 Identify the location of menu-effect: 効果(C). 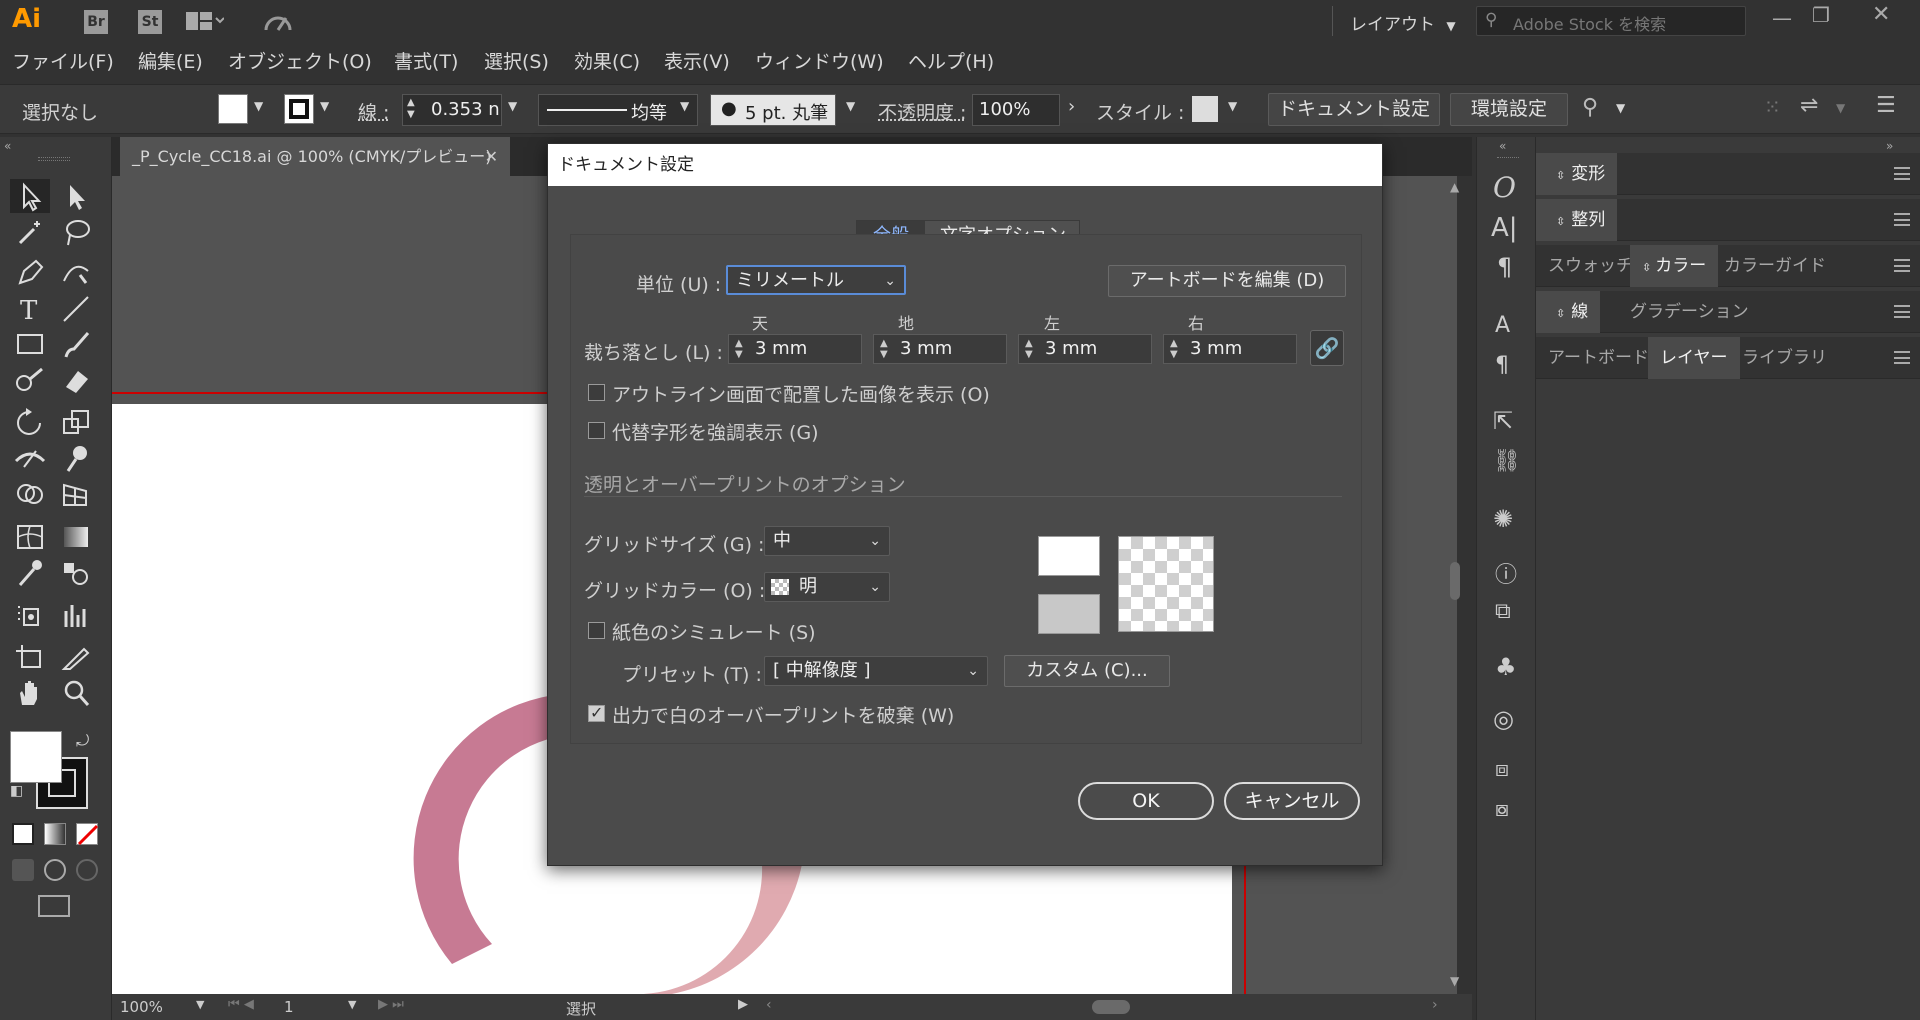
(607, 60).